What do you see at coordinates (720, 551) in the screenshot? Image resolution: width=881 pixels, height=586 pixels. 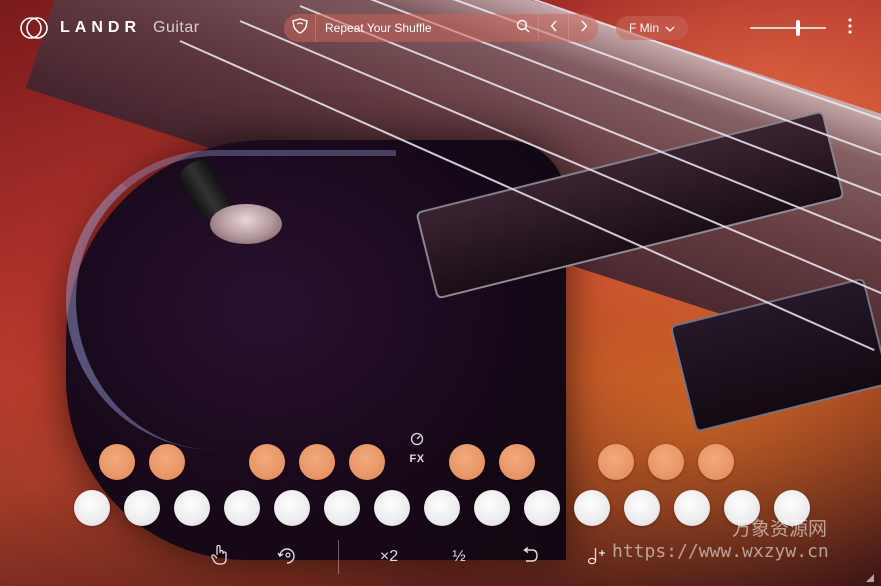 I see `watermark-url: https://www.wxzyw.cn` at bounding box center [720, 551].